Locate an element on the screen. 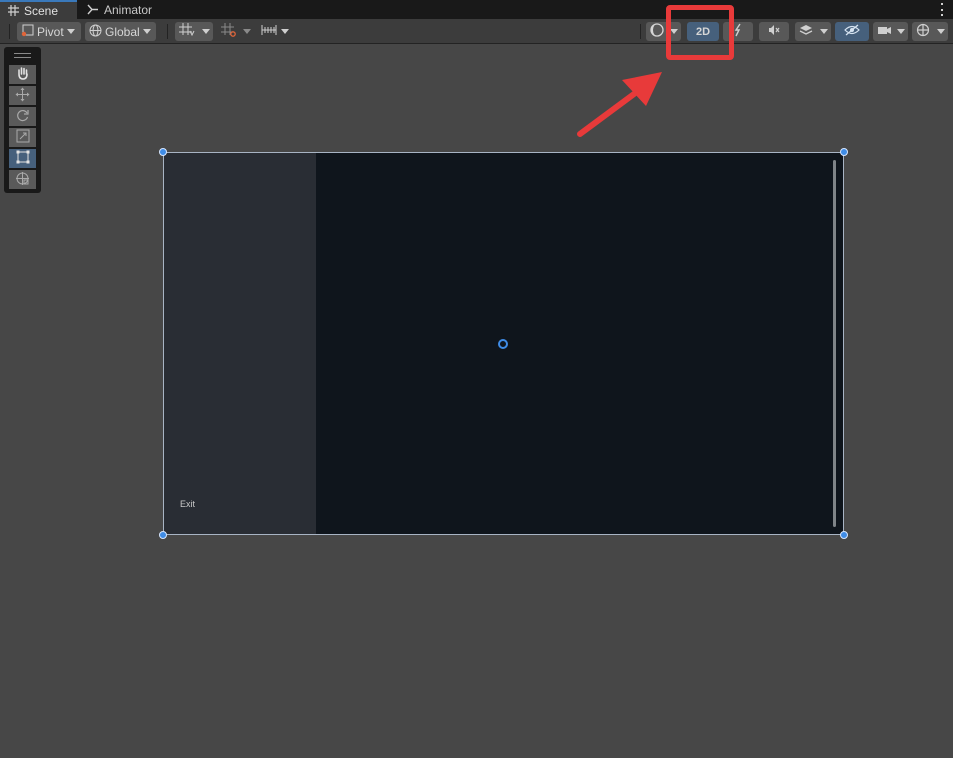  camera-icon is located at coordinates (884, 32).